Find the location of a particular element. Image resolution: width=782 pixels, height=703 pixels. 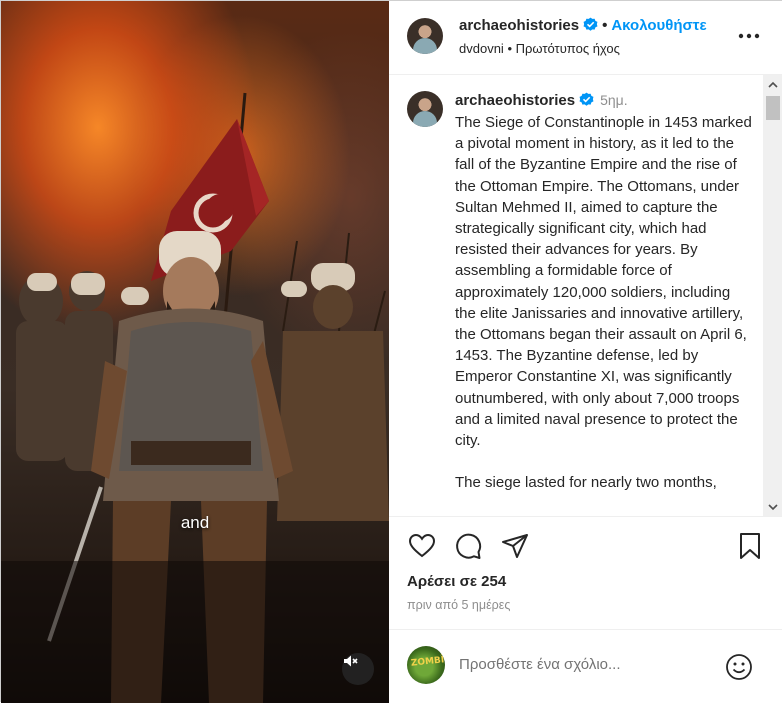

emoji-picker-icon is located at coordinates (739, 667).